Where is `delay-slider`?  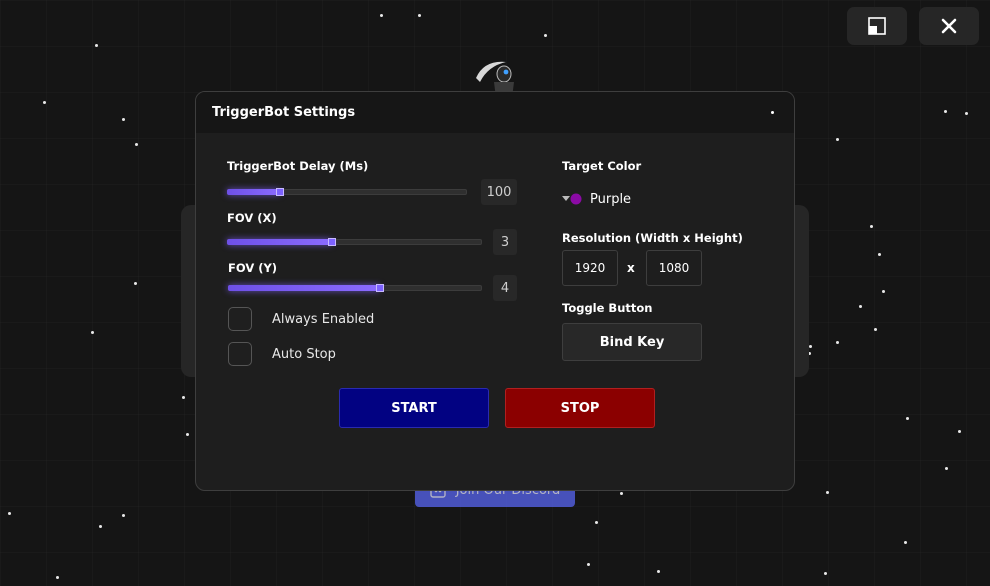
delay-slider is located at coordinates (347, 192).